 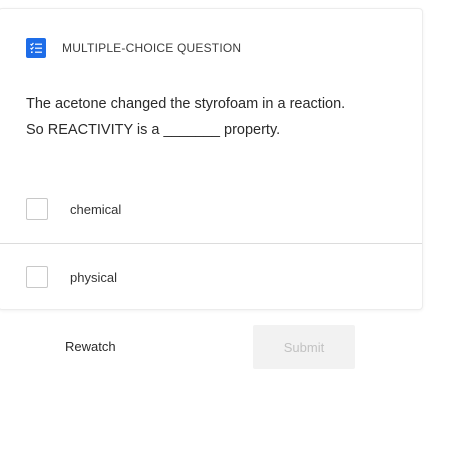 I want to click on question-header: MULTIPLE-CHOICE QUESTION, so click(x=133, y=48).